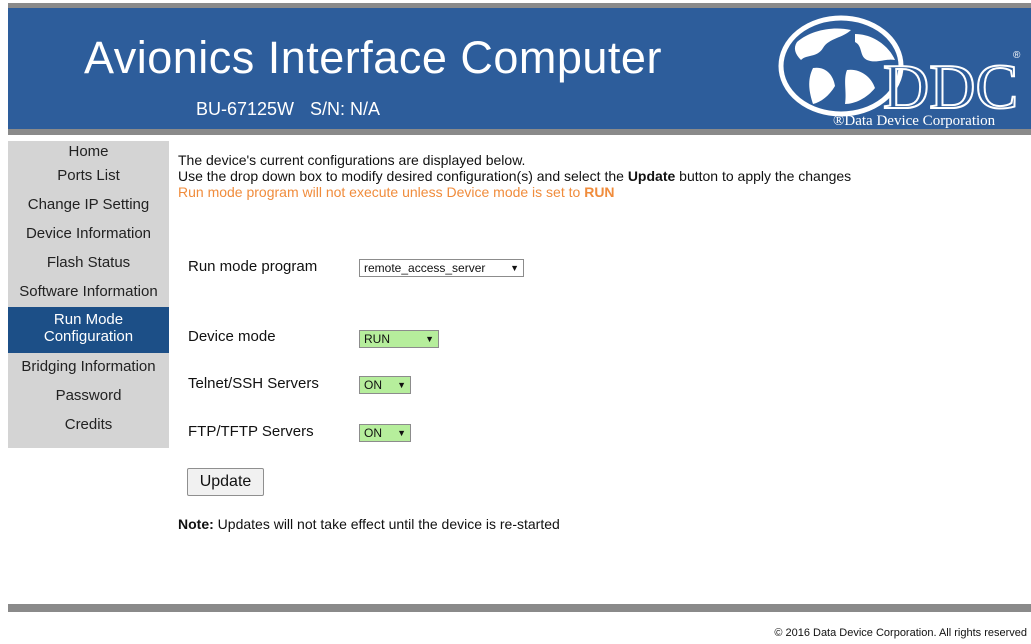 This screenshot has width=1031, height=644. I want to click on ftp-tftp-value: ON, so click(373, 433).